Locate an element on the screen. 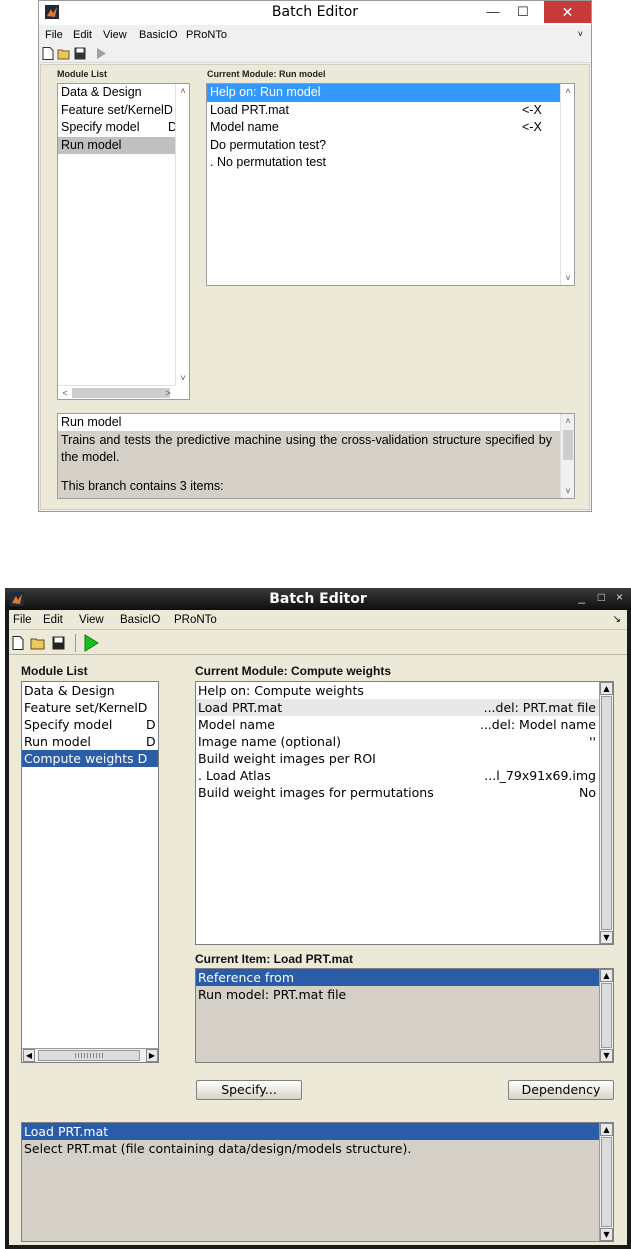 The width and height of the screenshot is (631, 1249). scroll-left-icon: < is located at coordinates (65, 392).